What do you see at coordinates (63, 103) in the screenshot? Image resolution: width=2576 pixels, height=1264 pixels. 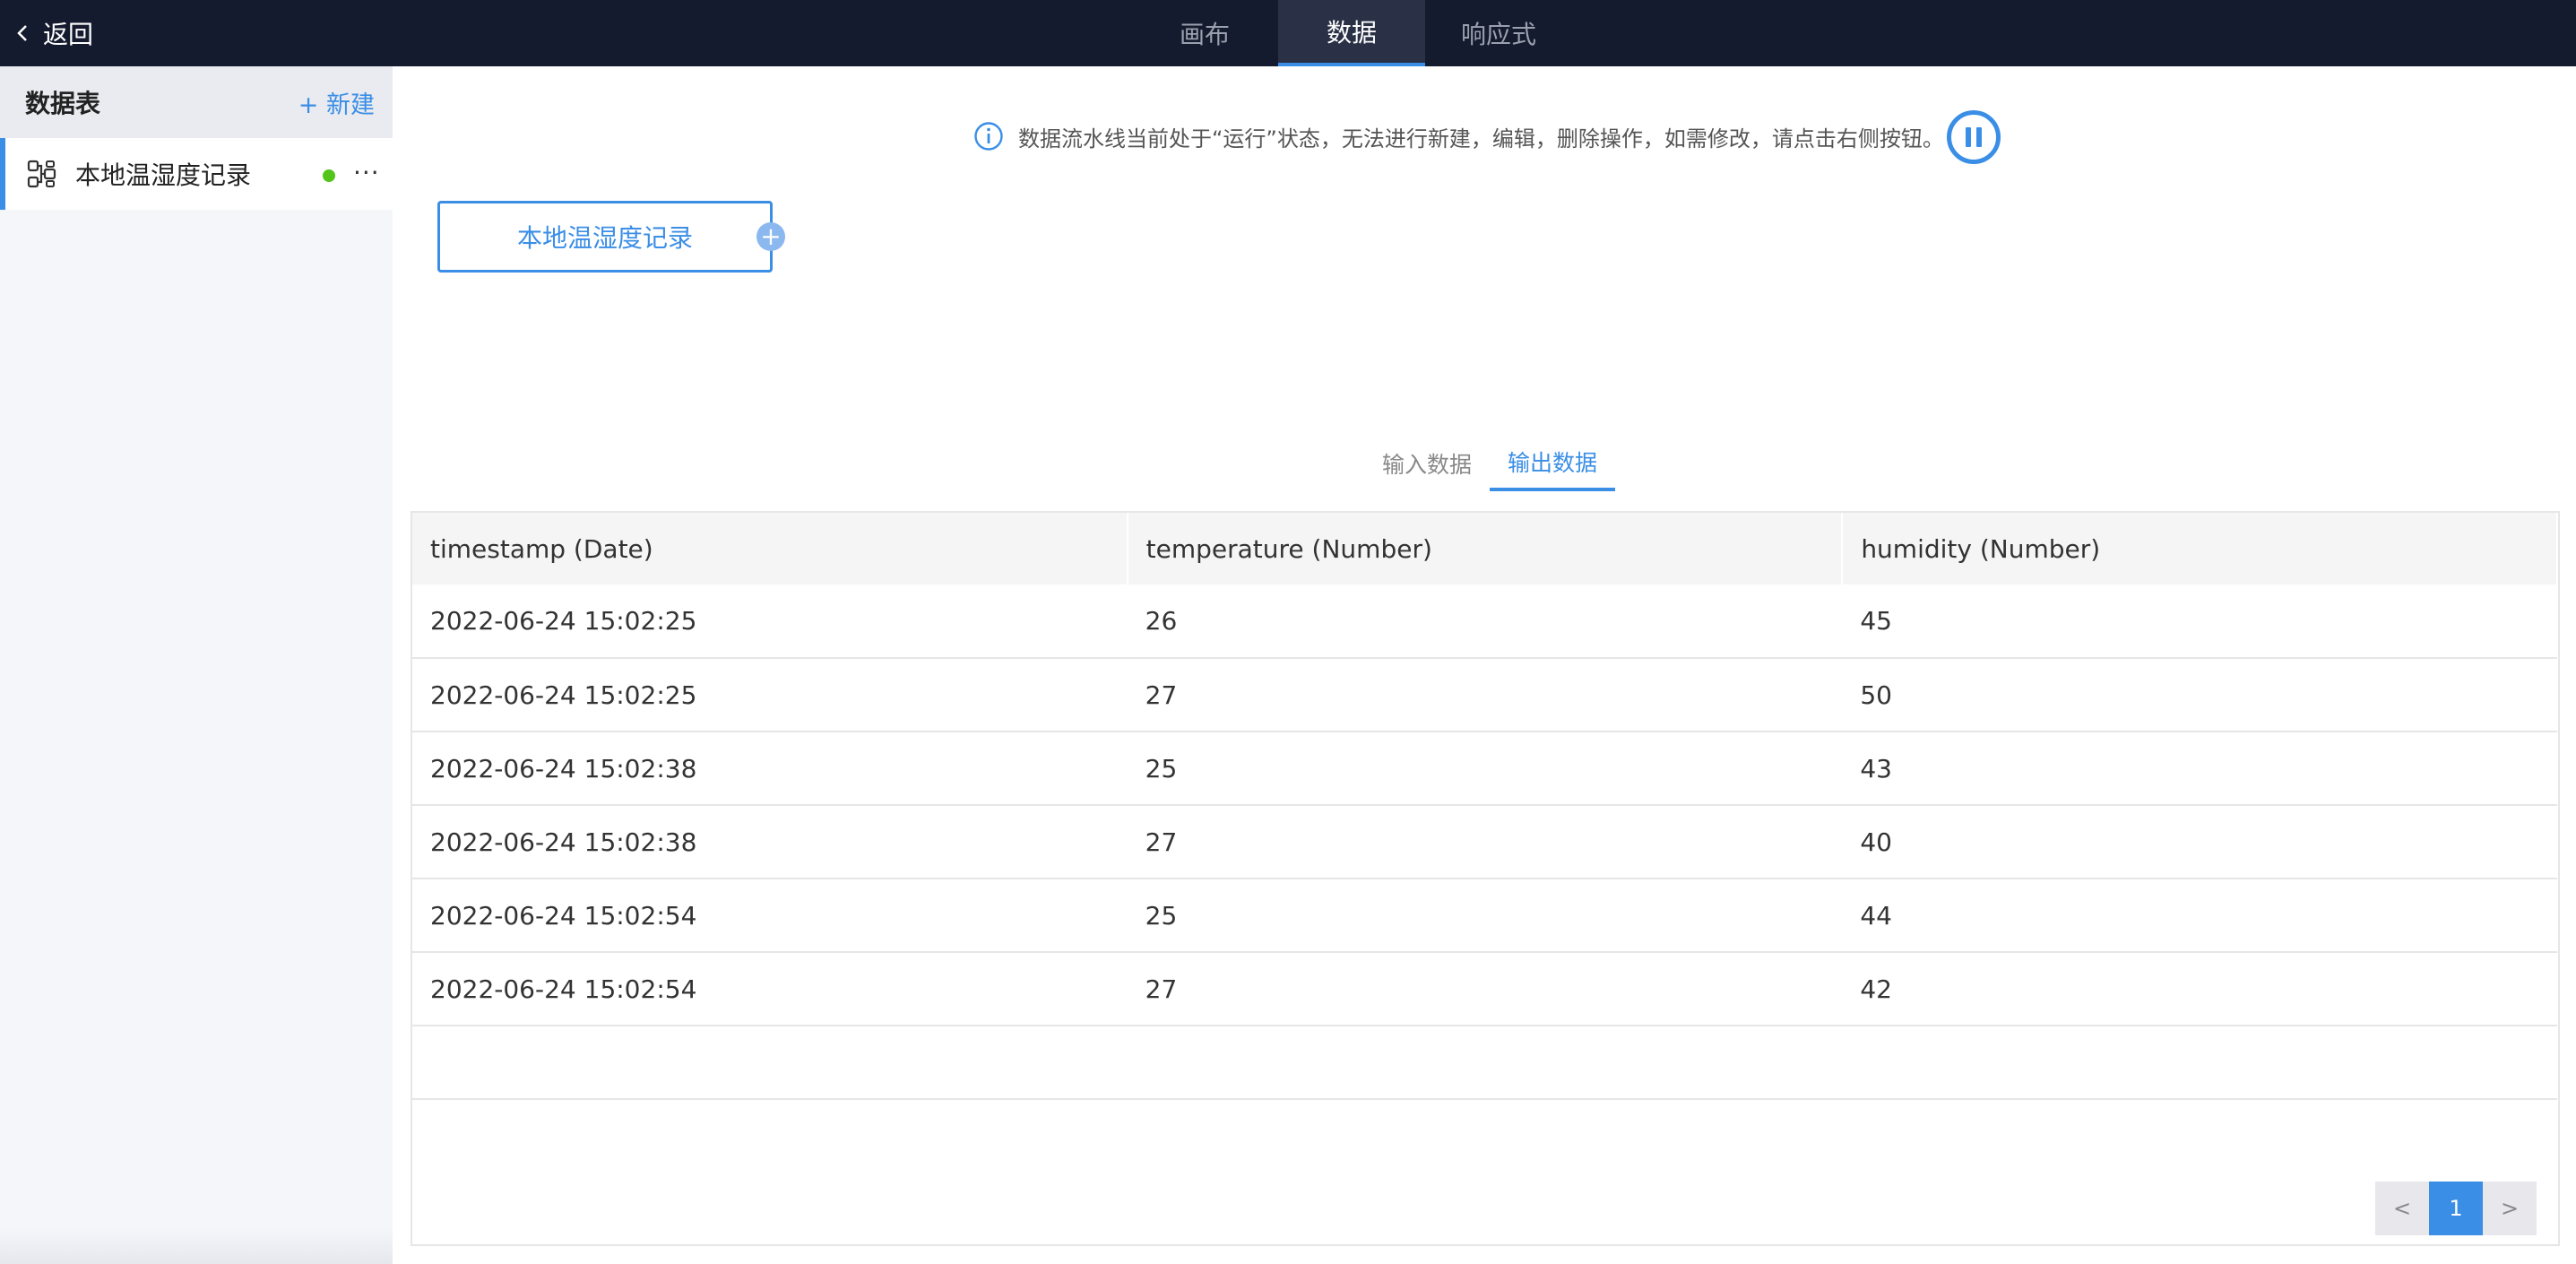 I see `sidebar-title: 数据表` at bounding box center [63, 103].